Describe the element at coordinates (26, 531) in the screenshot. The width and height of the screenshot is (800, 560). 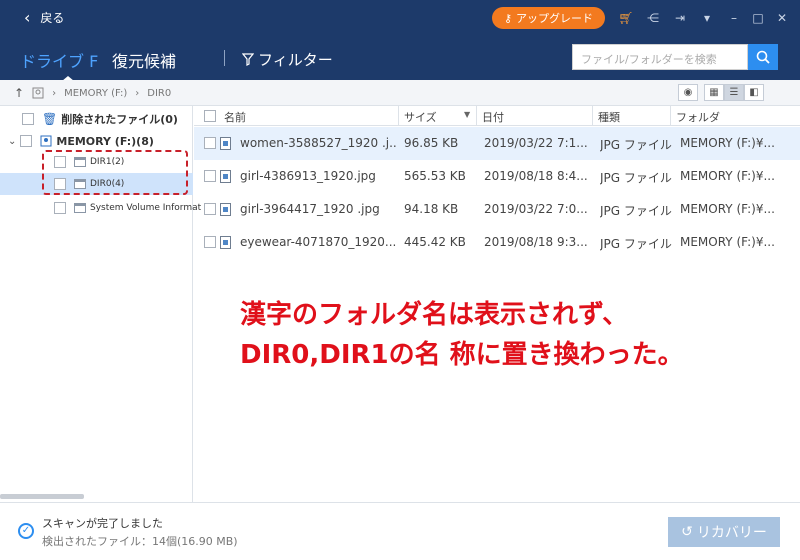
I see `check-circle-icon: ✓` at that location.